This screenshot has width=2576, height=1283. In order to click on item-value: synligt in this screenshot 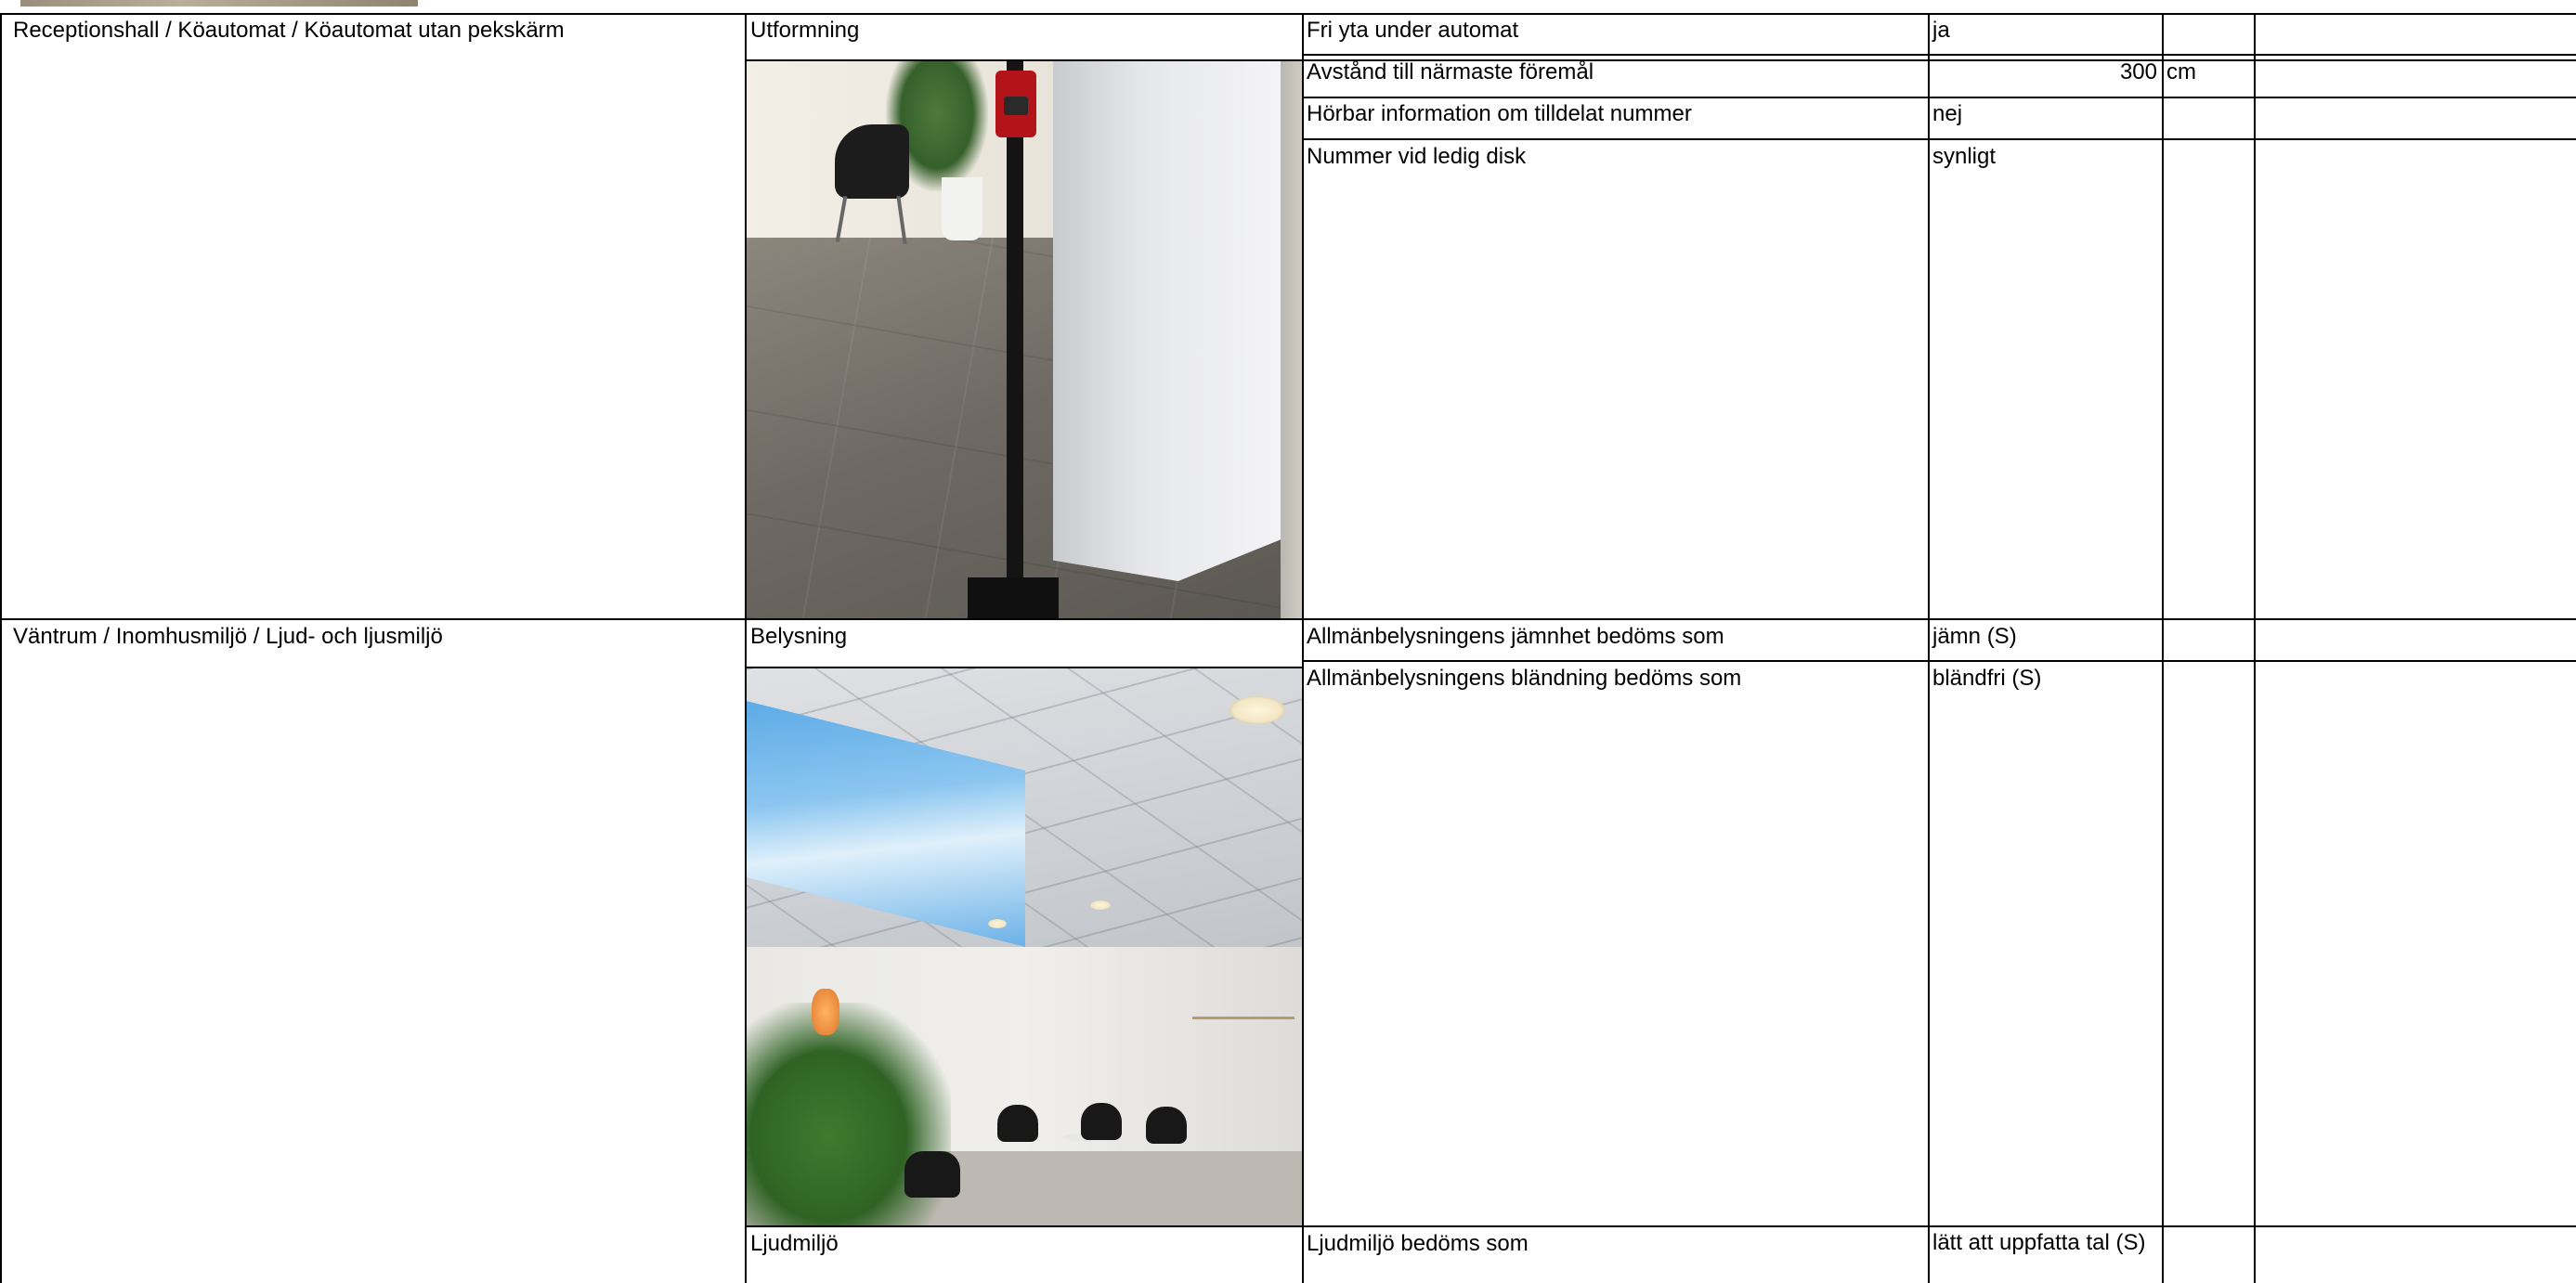, I will do `click(1964, 157)`.